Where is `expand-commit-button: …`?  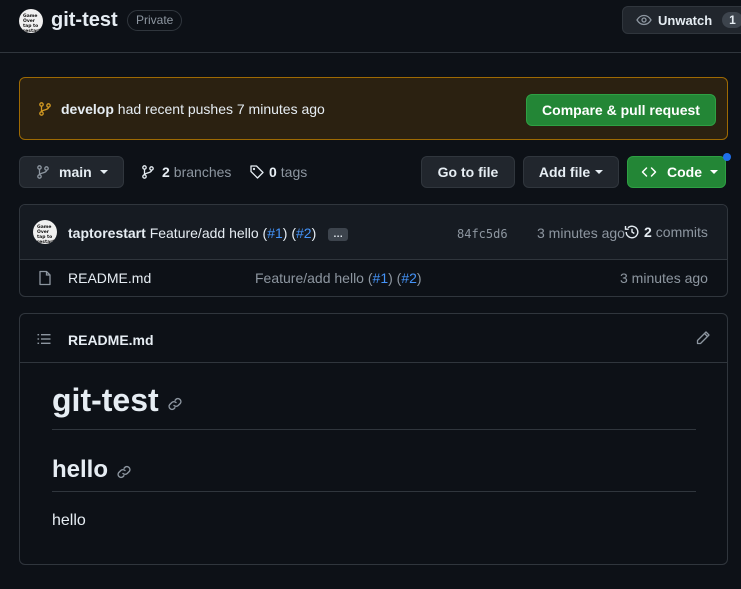
expand-commit-button: … is located at coordinates (338, 234).